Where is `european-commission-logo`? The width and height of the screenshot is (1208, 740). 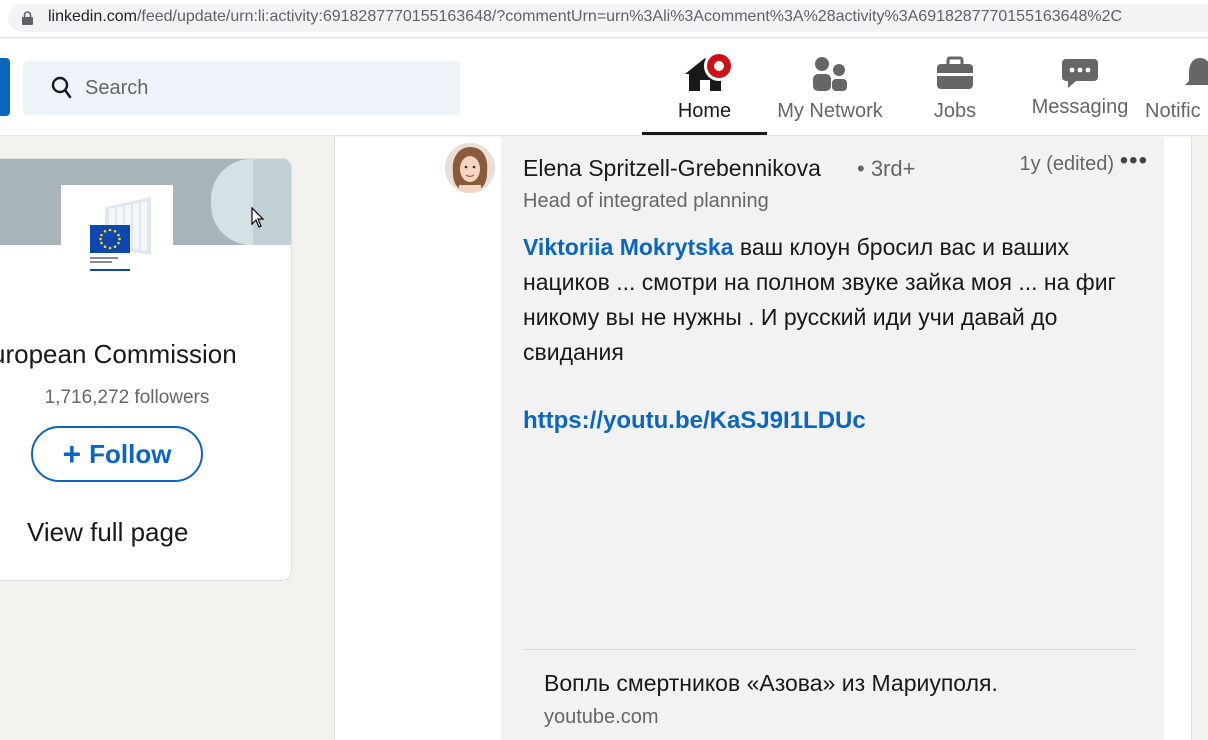
european-commission-logo is located at coordinates (117, 235).